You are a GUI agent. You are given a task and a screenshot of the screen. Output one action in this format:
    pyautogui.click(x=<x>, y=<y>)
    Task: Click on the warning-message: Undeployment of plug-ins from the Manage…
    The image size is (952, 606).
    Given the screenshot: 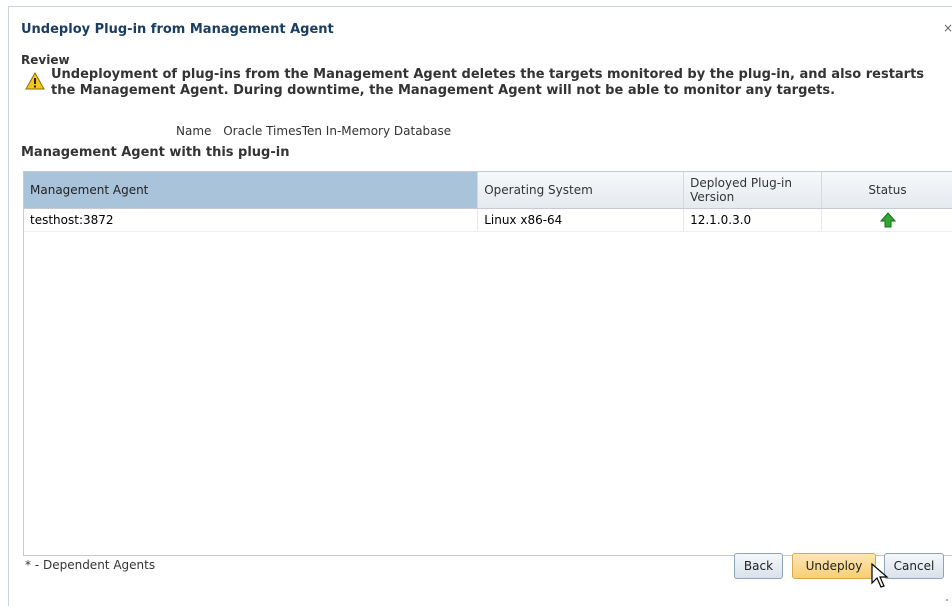 What is the action you would take?
    pyautogui.click(x=488, y=82)
    